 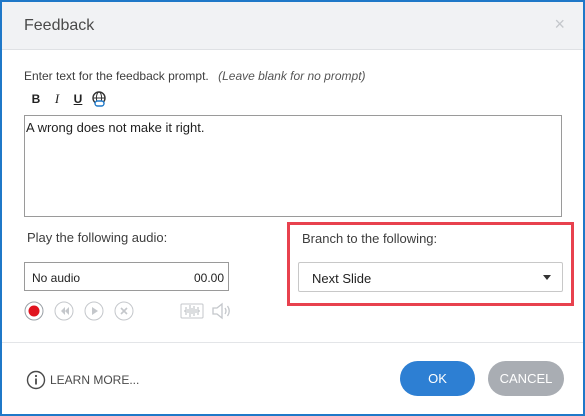 What do you see at coordinates (56, 278) in the screenshot?
I see `audio-name: No audio` at bounding box center [56, 278].